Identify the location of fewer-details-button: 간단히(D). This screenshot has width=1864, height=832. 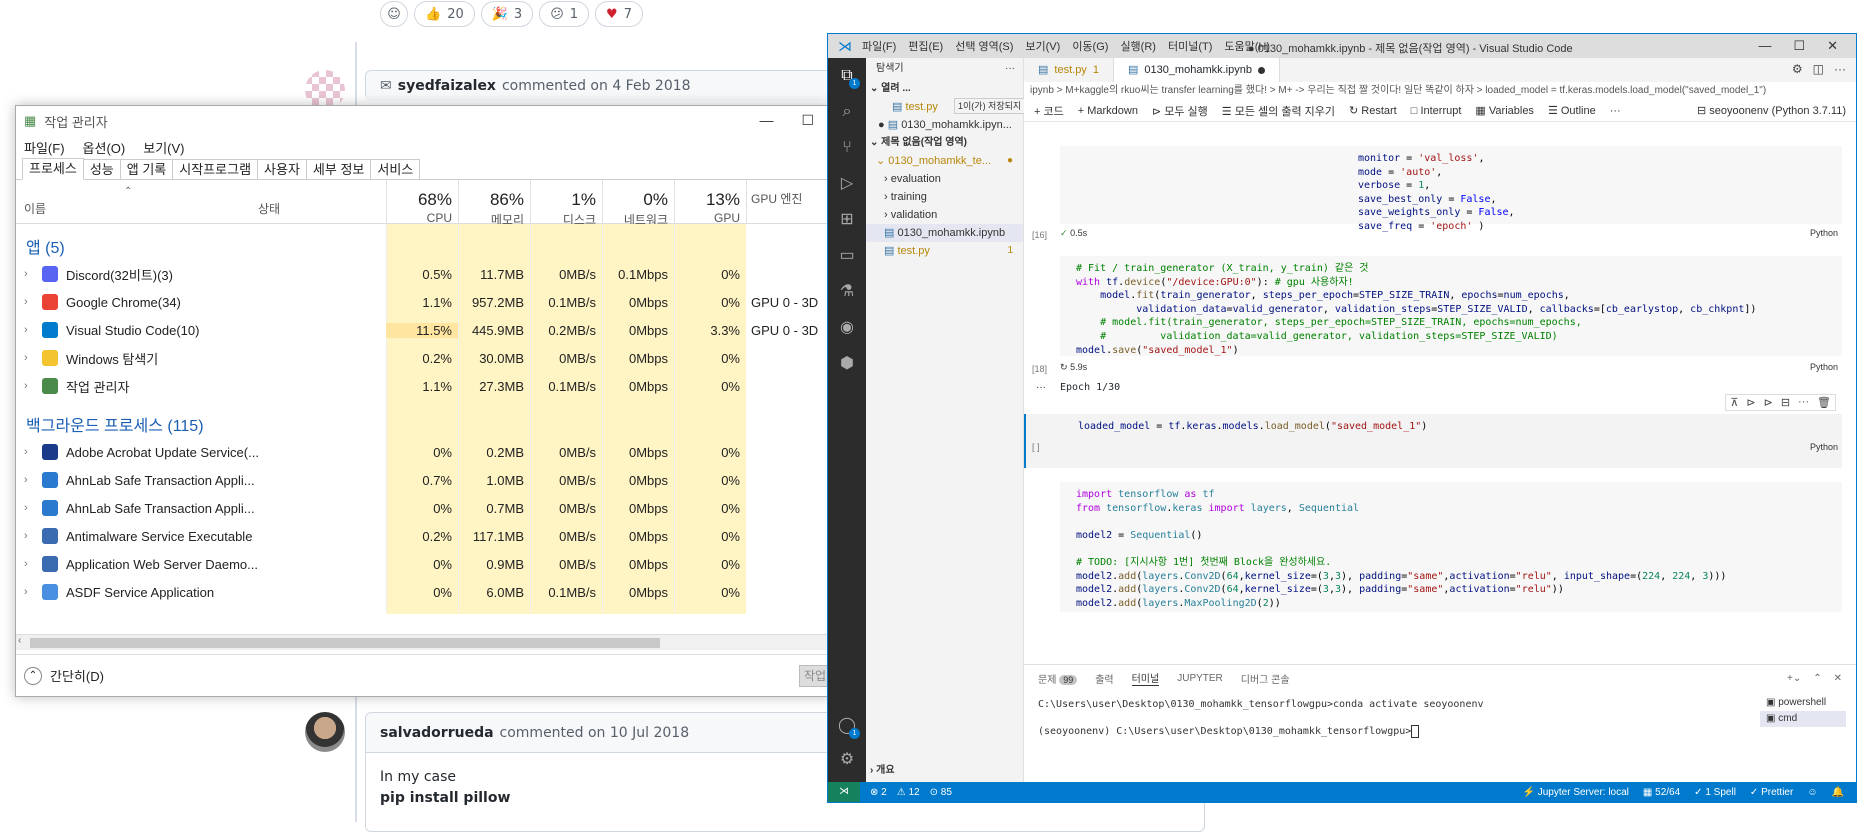
(77, 675).